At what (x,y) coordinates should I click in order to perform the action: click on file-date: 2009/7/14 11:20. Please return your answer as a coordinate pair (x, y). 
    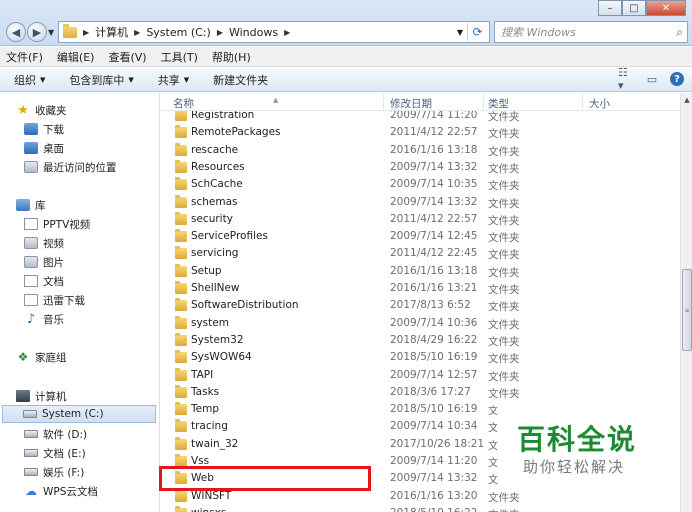
    Looking at the image, I should click on (434, 461).